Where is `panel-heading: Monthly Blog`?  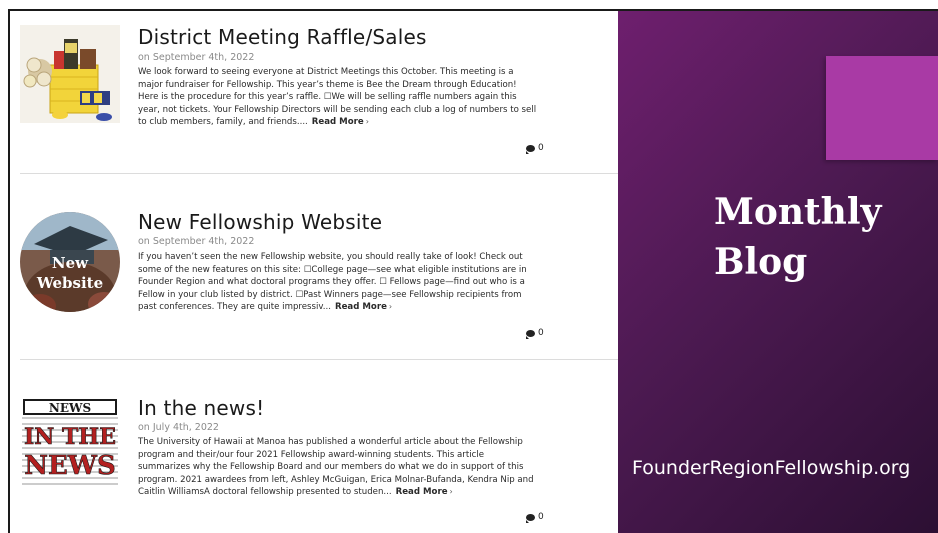 panel-heading: Monthly Blog is located at coordinates (798, 237).